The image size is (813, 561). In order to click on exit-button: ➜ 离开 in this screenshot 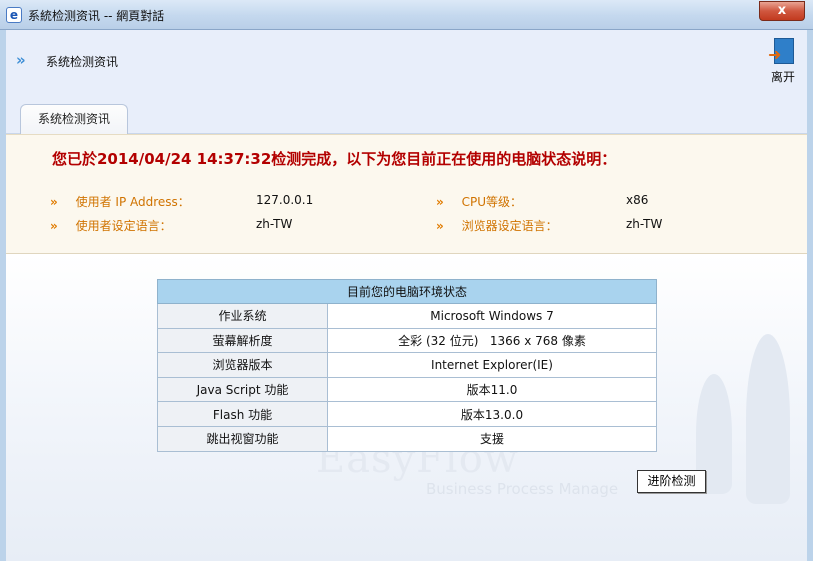, I will do `click(783, 62)`.